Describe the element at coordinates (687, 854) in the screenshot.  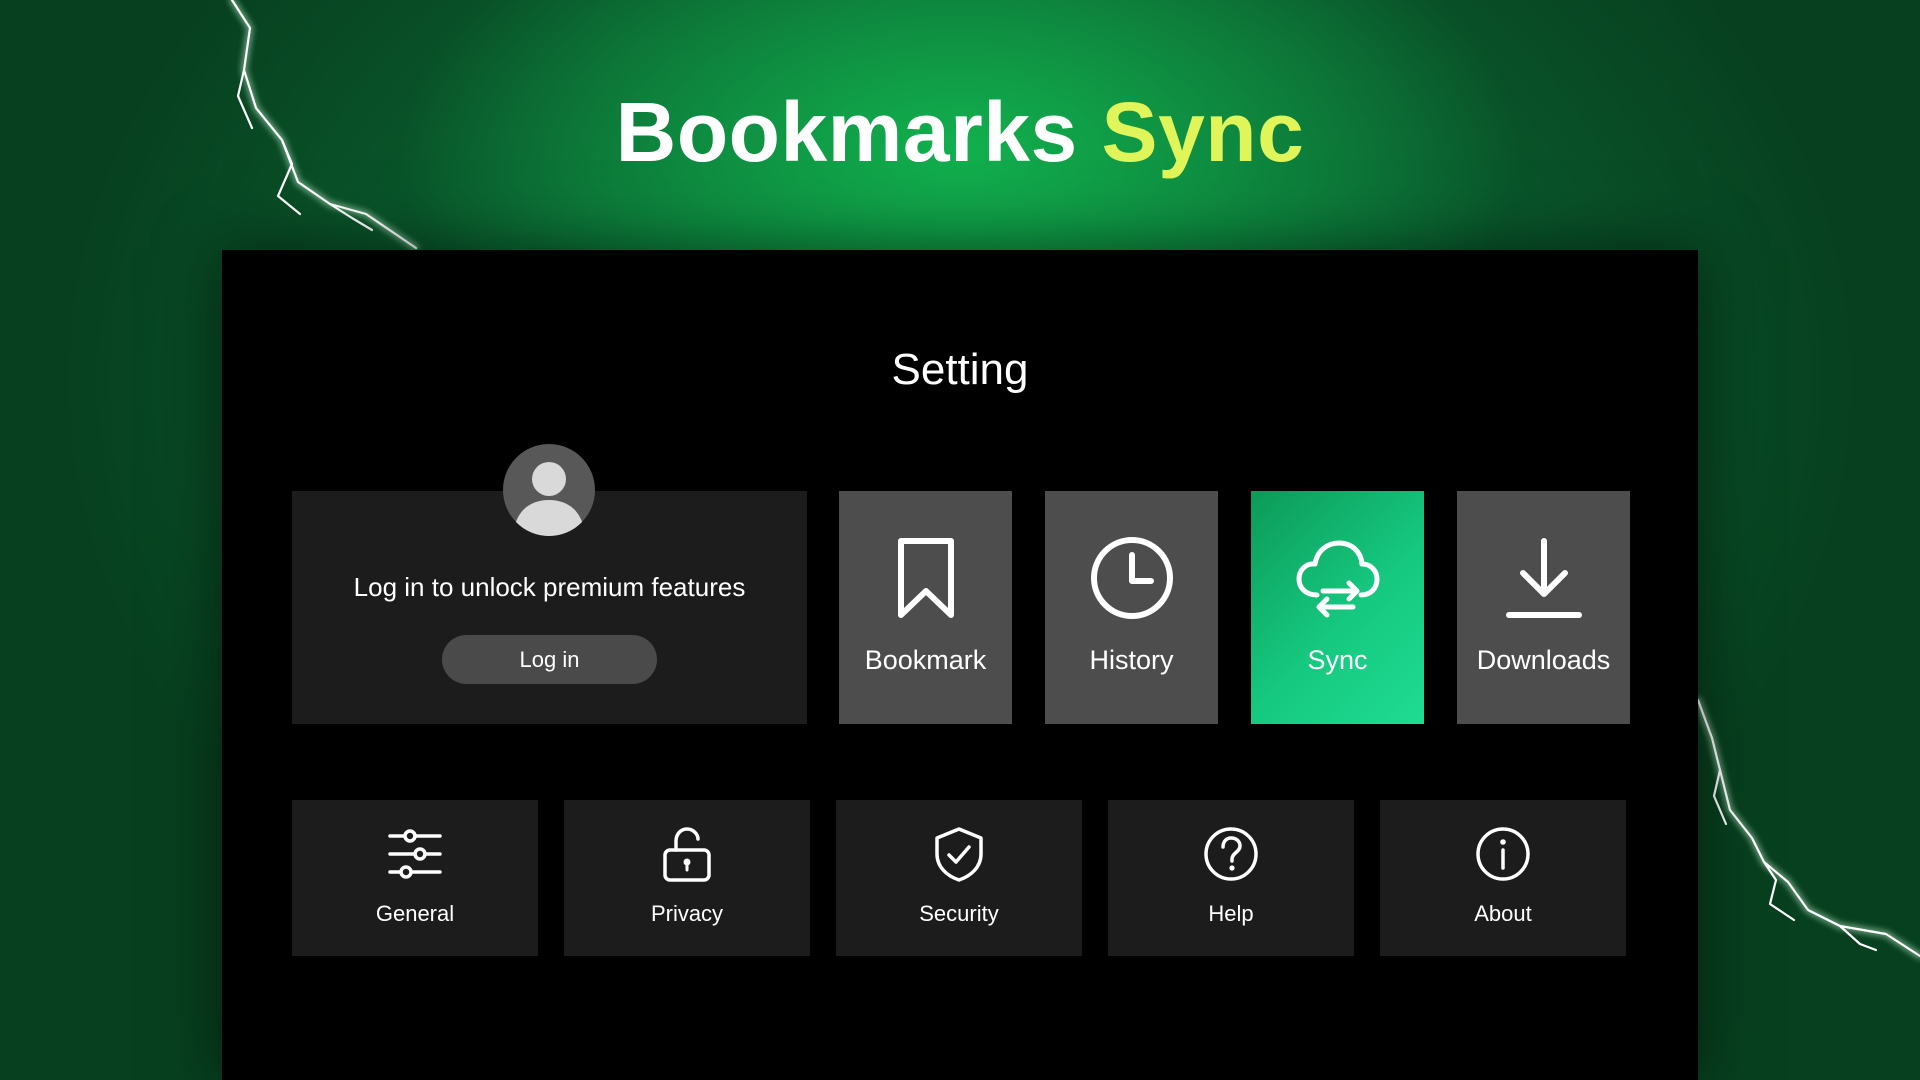
I see `unlock-icon` at that location.